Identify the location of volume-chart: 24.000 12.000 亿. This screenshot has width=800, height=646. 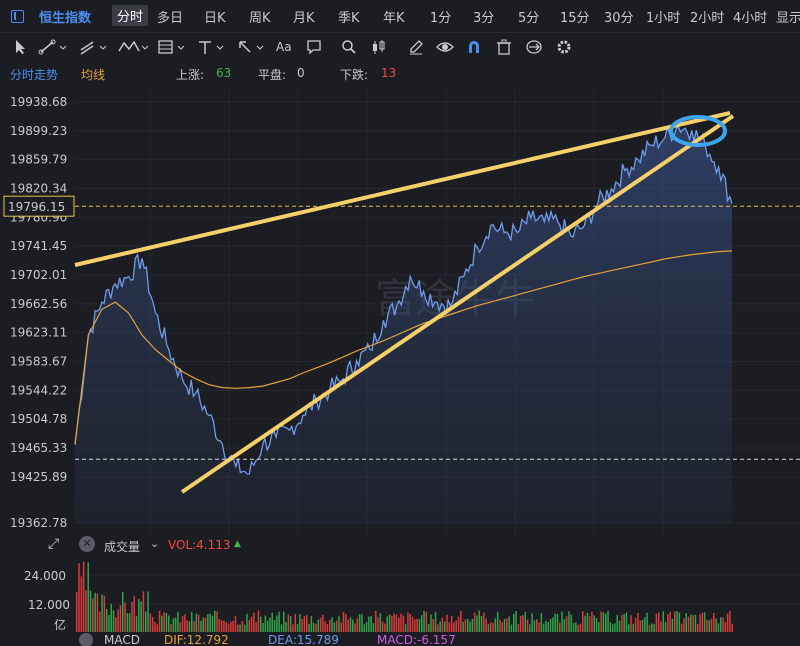
(400, 594).